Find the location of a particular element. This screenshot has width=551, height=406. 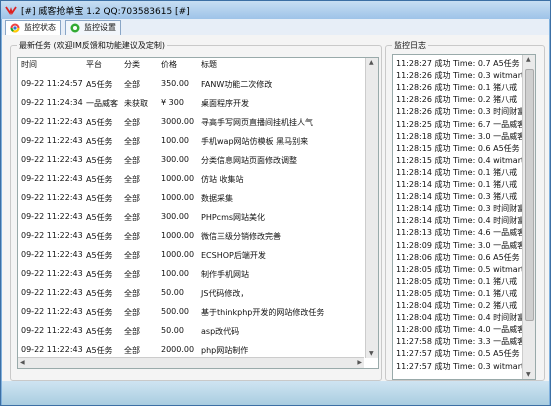

log-line: 11:28:26 成功 Time: 0.3 时间财富 is located at coordinates (461, 112).